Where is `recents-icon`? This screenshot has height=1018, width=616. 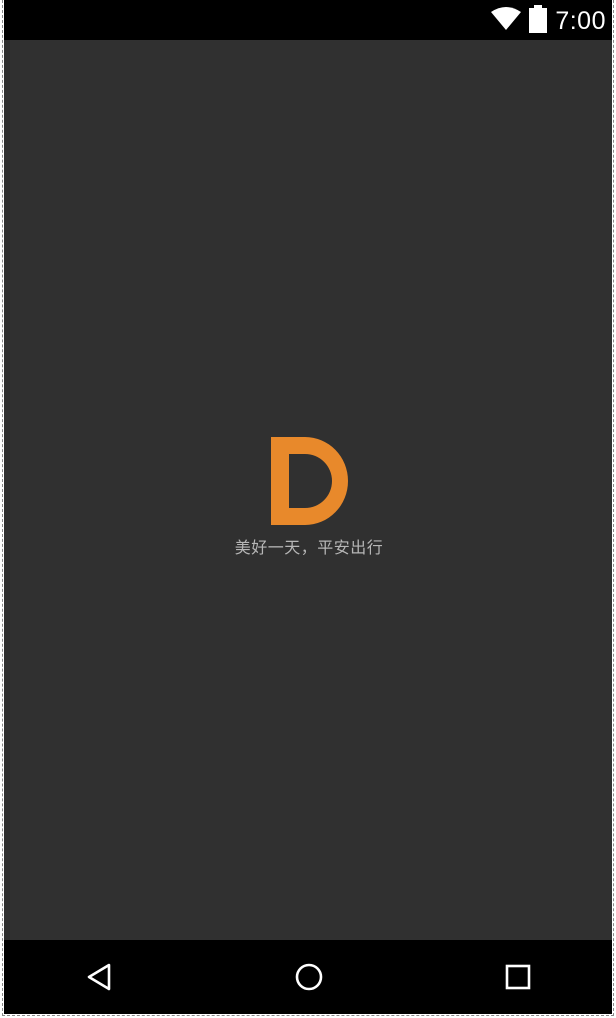 recents-icon is located at coordinates (518, 977).